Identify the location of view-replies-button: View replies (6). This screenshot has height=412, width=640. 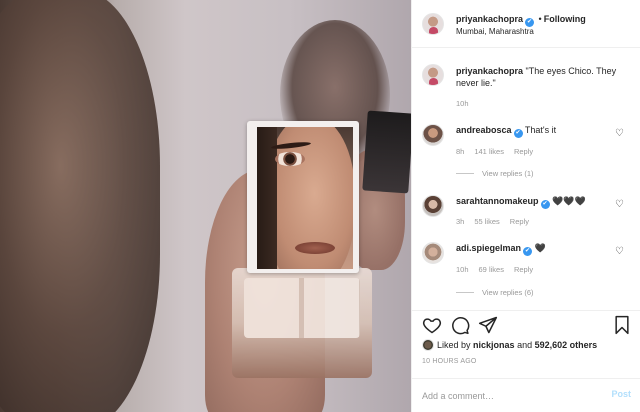
(495, 292).